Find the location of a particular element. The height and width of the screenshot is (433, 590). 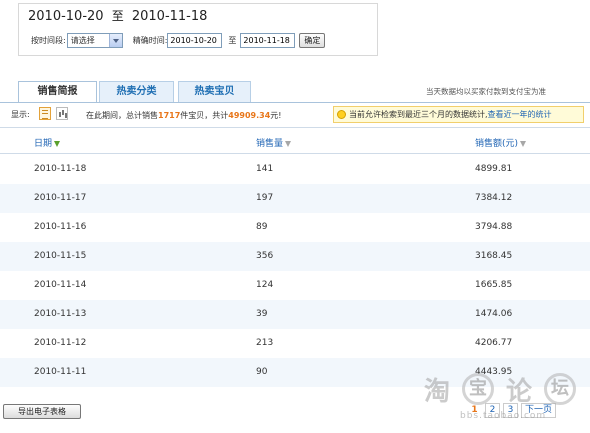

summary-count: 1717 is located at coordinates (169, 115).